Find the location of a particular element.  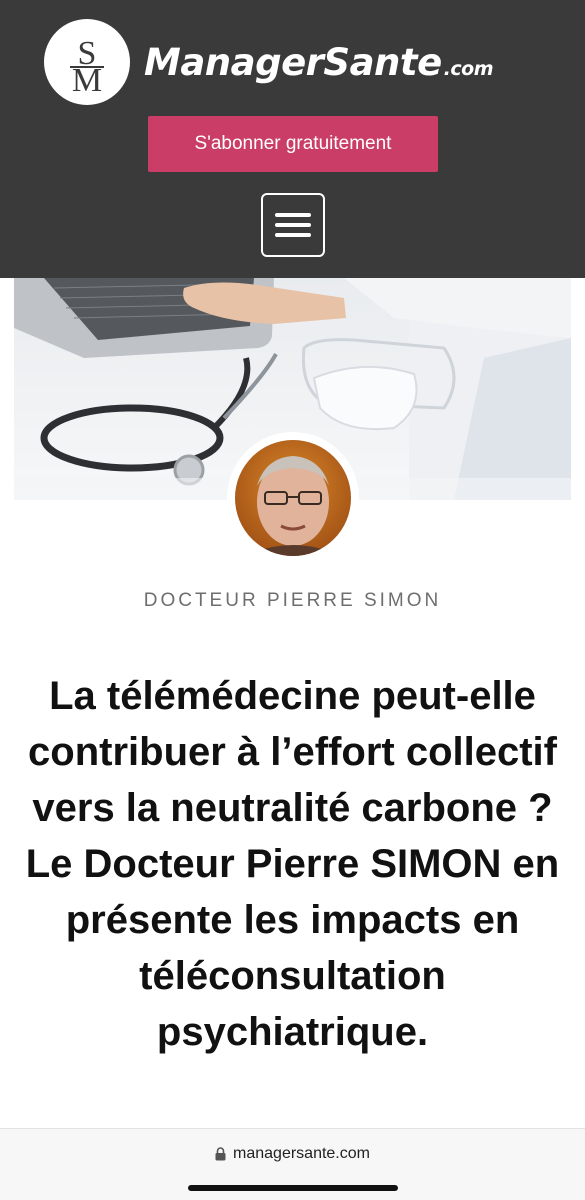

site-logo: S M ManagerSante .com is located at coordinates (269, 62).